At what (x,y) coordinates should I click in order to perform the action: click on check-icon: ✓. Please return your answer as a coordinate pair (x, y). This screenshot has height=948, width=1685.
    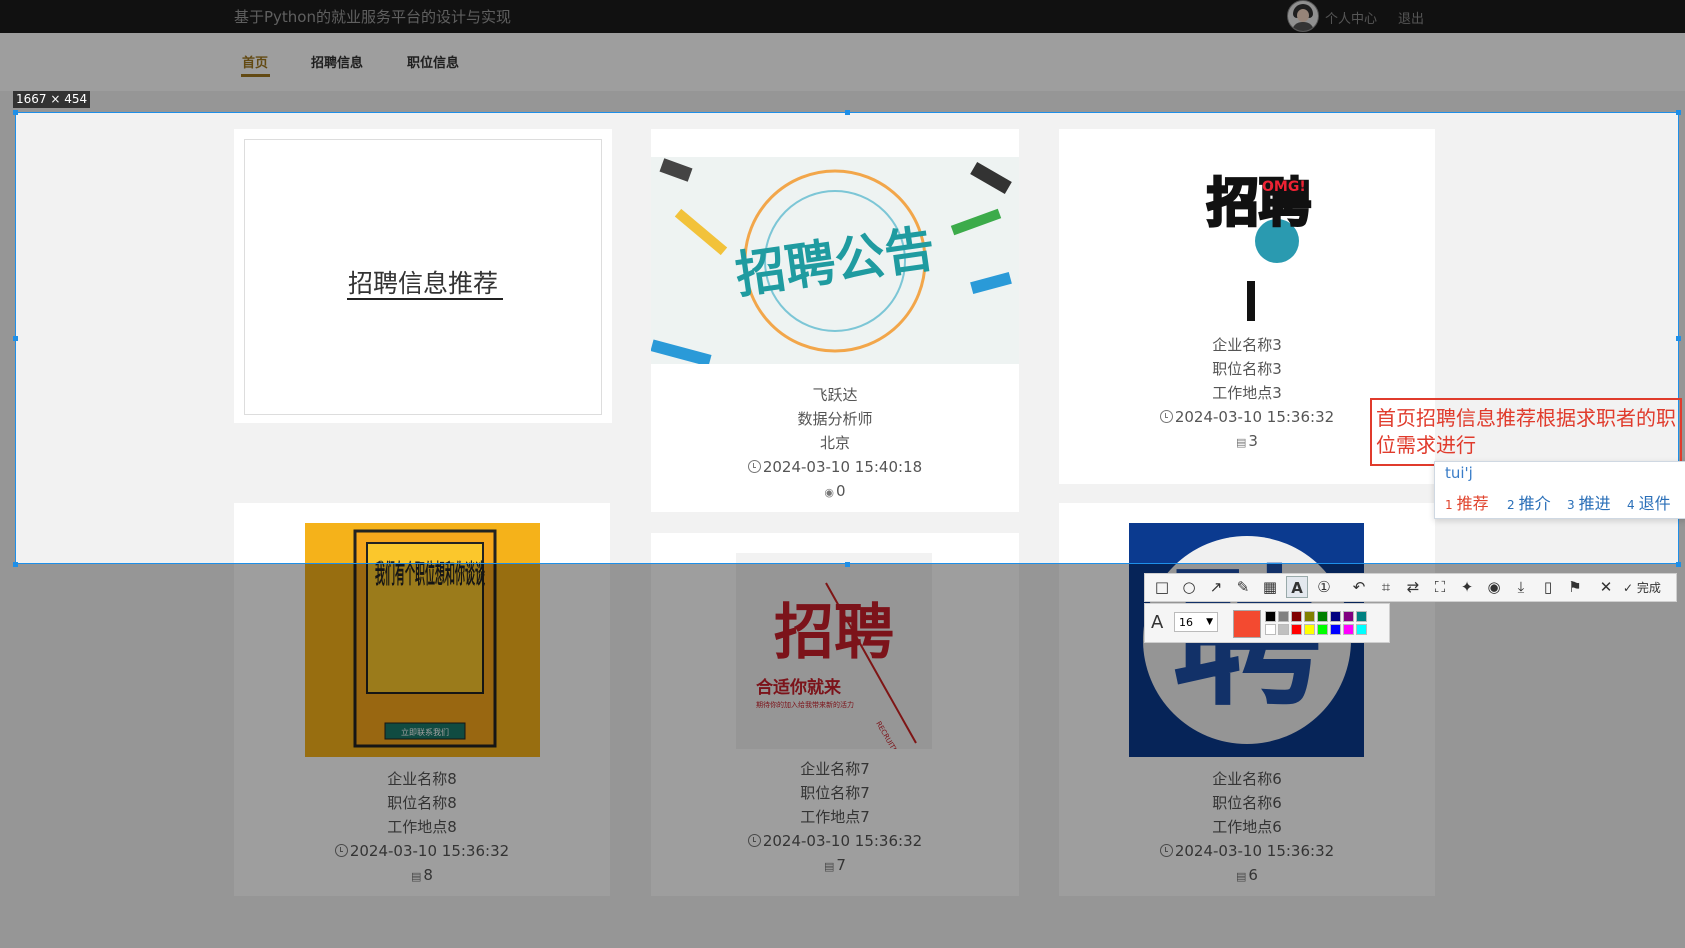
    Looking at the image, I should click on (1628, 588).